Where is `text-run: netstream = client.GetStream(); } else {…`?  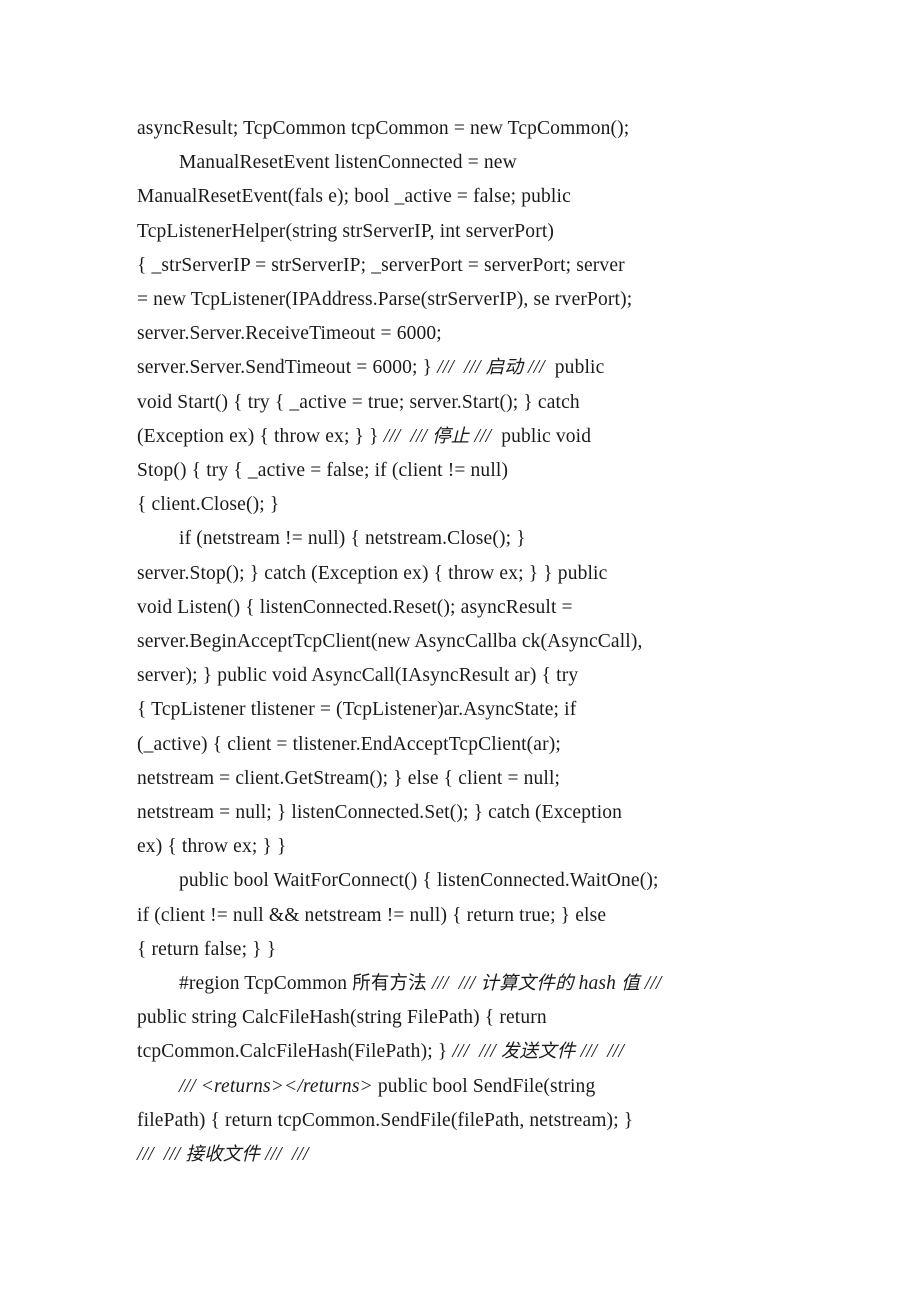 text-run: netstream = client.GetStream(); } else {… is located at coordinates (349, 778).